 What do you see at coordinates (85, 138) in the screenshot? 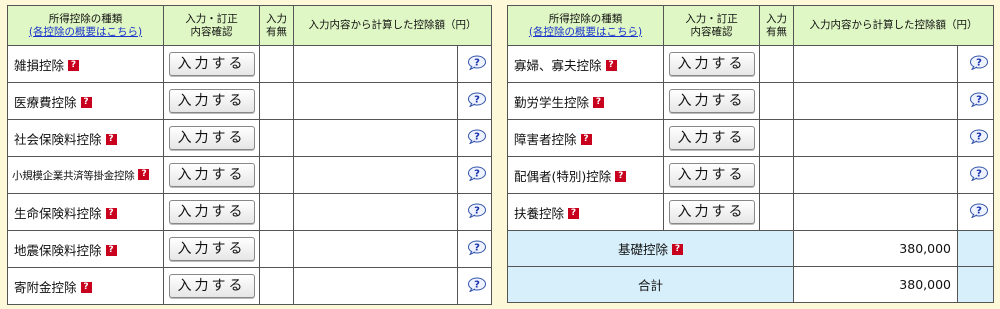
I see `deduction-name-cell: 社会保険料控除?` at bounding box center [85, 138].